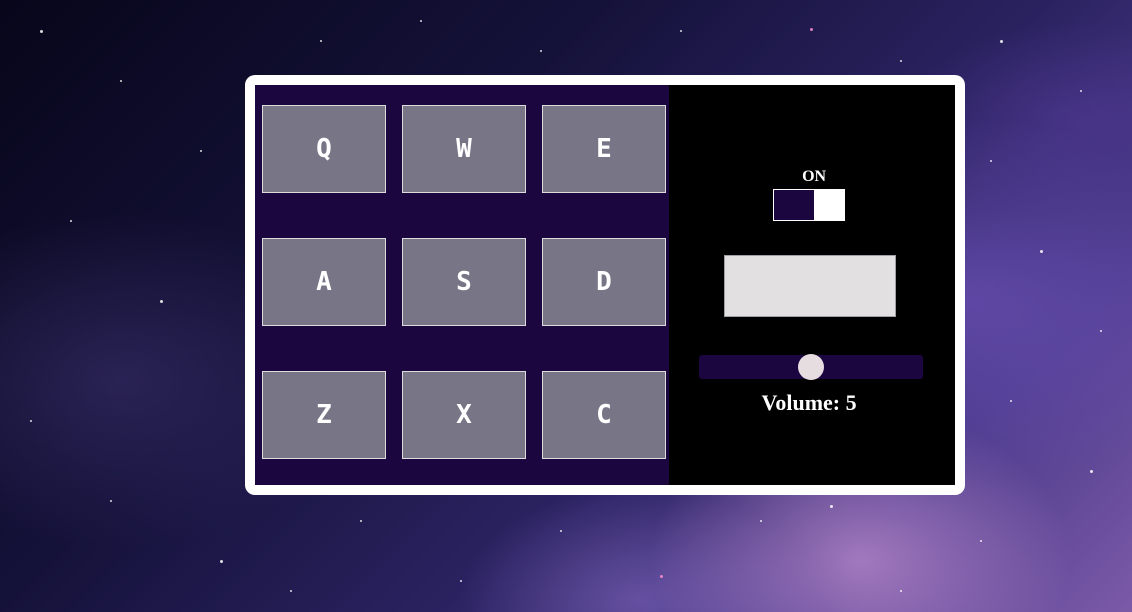  What do you see at coordinates (809, 402) in the screenshot?
I see `volume-label: Volume: 5` at bounding box center [809, 402].